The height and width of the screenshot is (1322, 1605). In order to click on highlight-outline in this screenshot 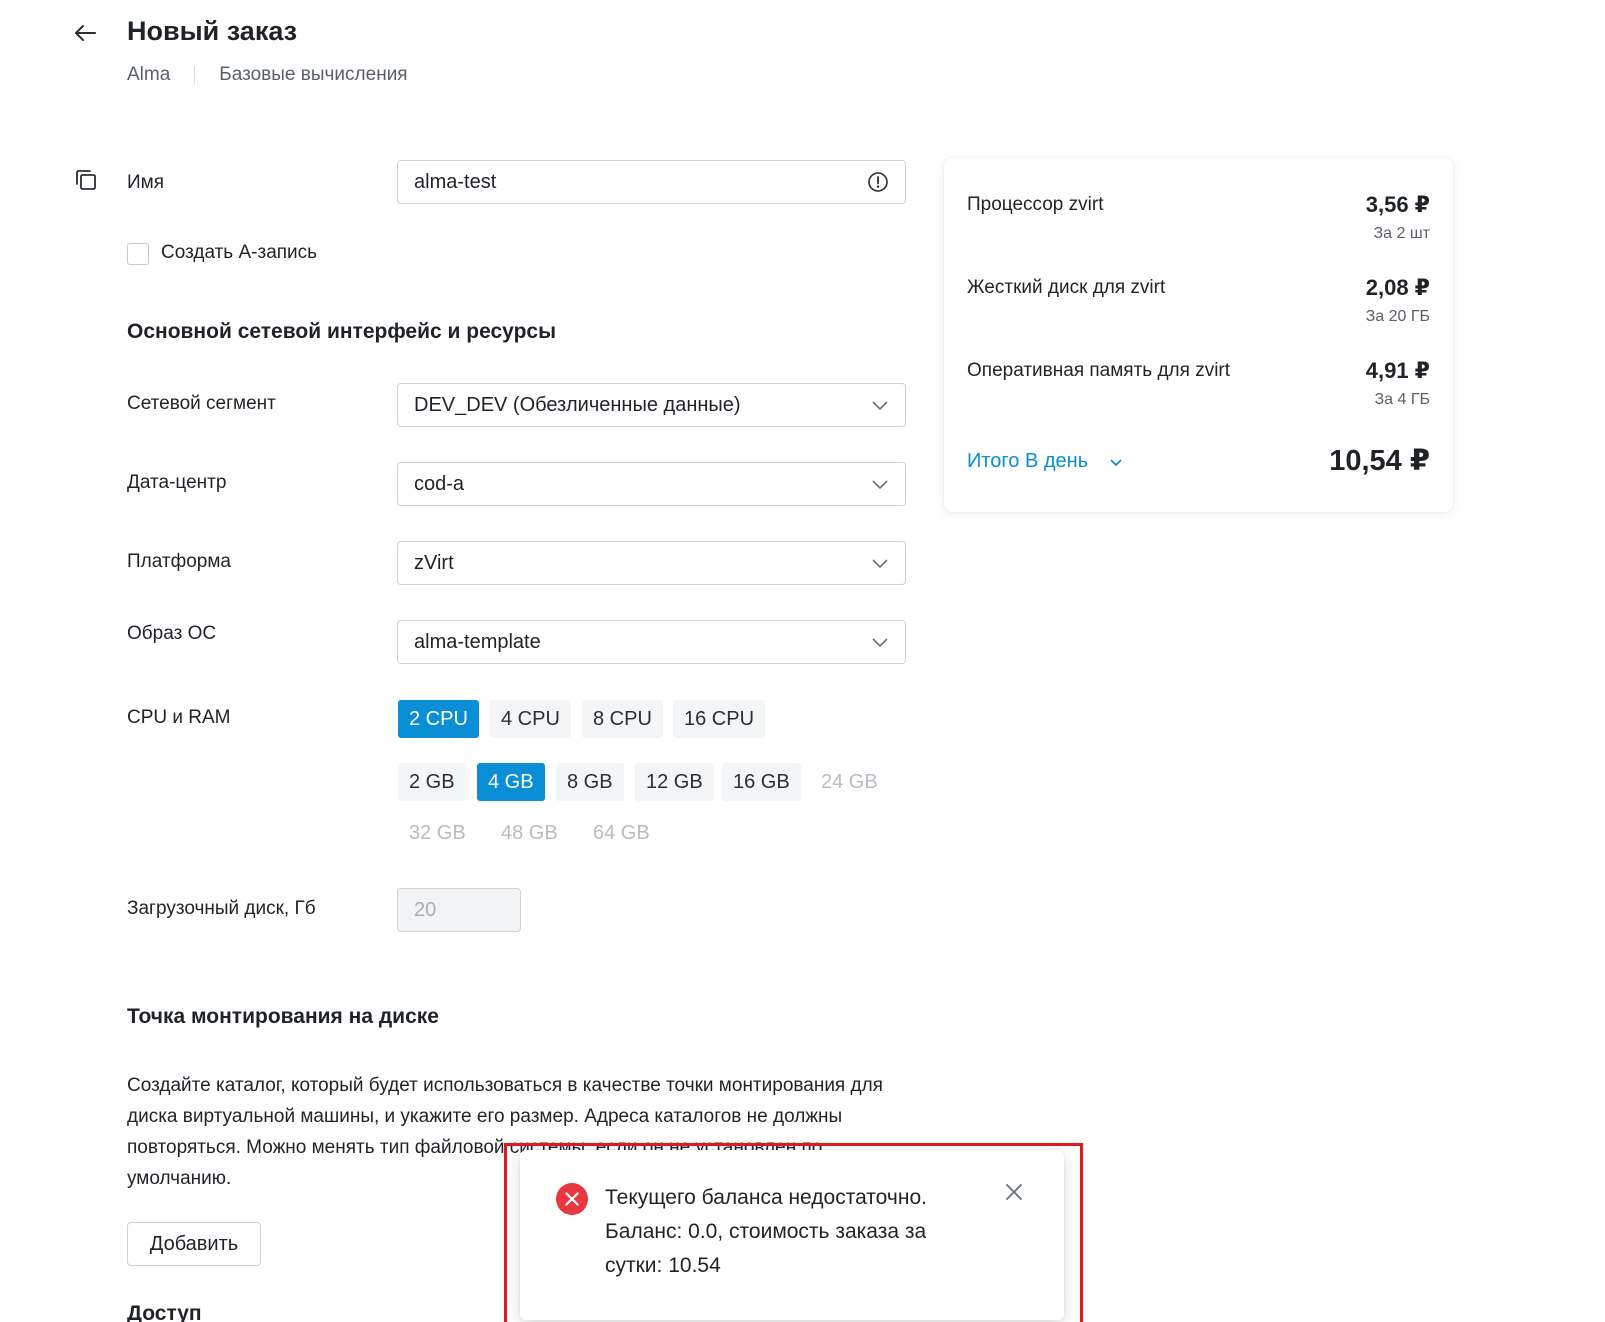, I will do `click(793, 1232)`.